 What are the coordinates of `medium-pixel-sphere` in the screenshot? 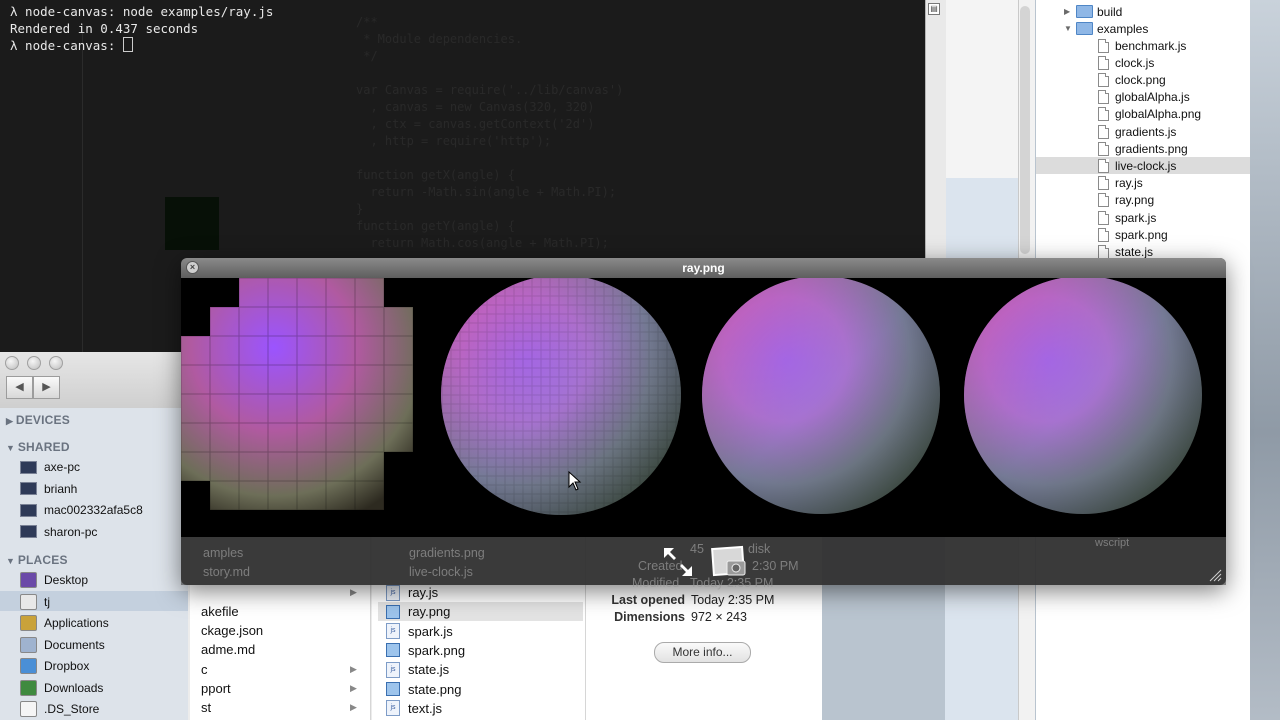 It's located at (561, 396).